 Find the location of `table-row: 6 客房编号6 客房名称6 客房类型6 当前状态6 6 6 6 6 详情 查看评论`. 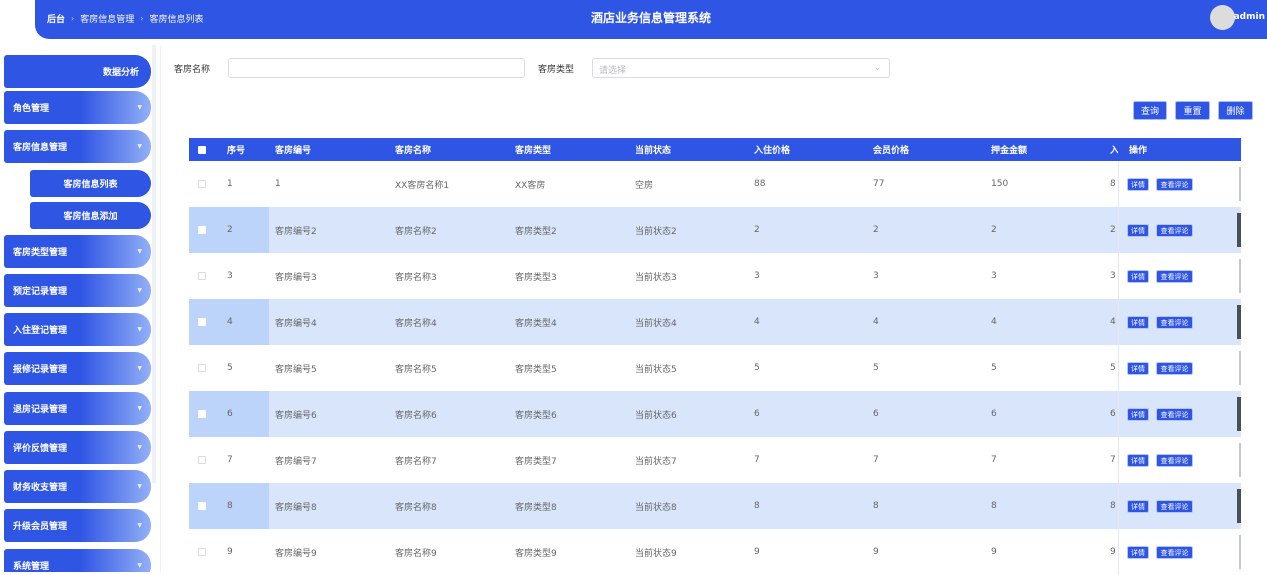

table-row: 6 客房编号6 客房名称6 客房类型6 当前状态6 6 6 6 6 详情 查看评论 is located at coordinates (715, 414).